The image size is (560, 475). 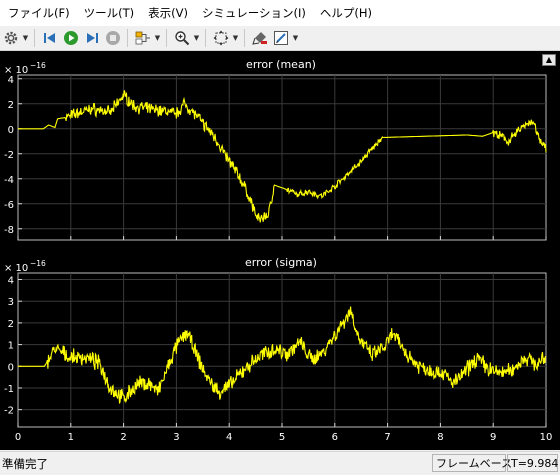 What do you see at coordinates (254, 13) in the screenshot?
I see `menu-simulation: シミュレーション(I)` at bounding box center [254, 13].